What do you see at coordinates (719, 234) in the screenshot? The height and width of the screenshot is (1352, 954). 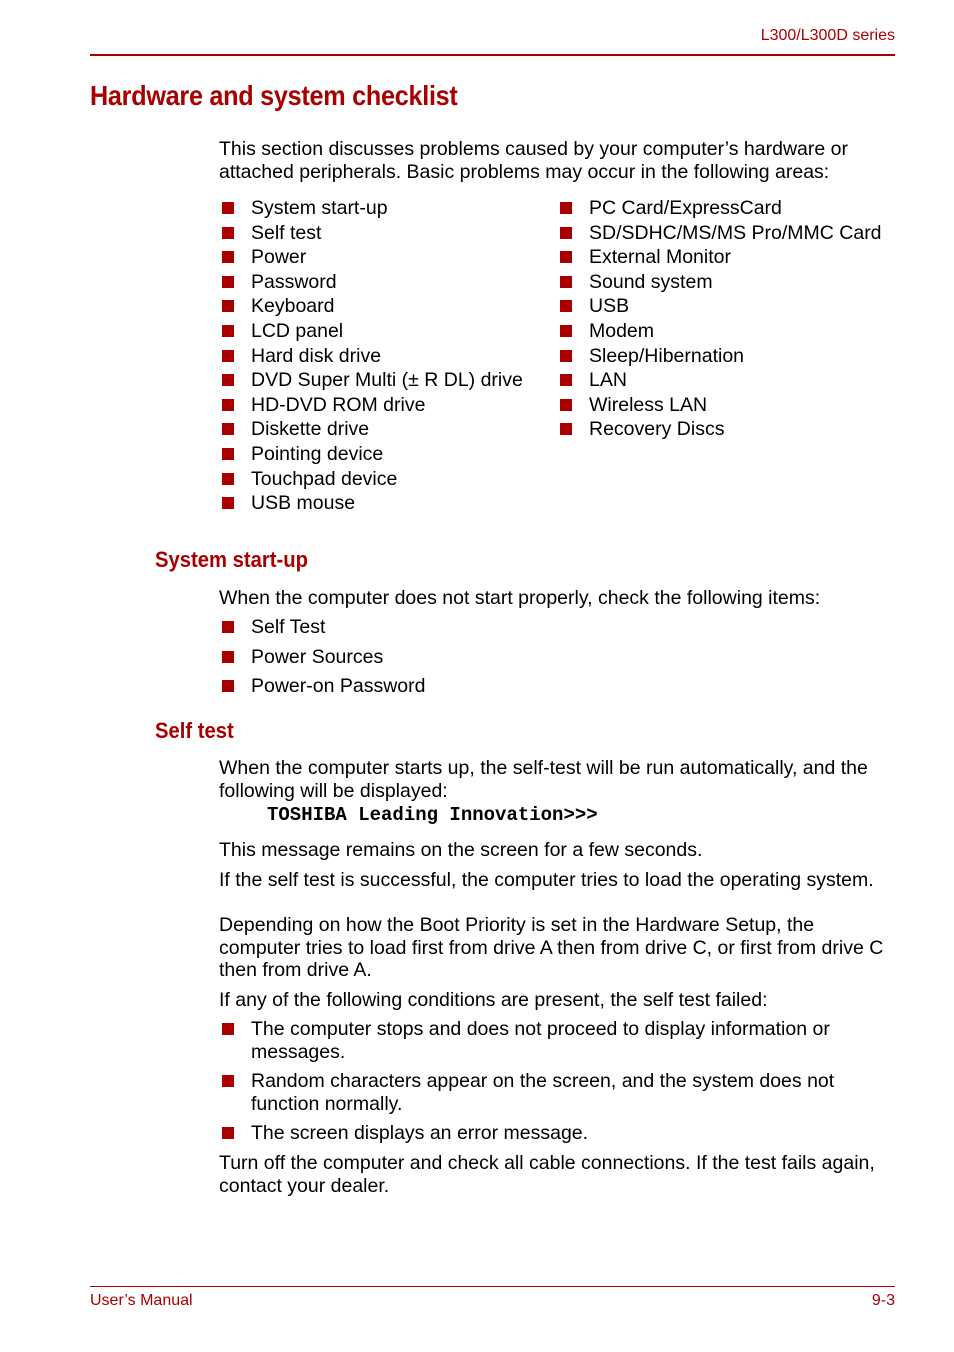 I see `list-item: SD/SDHC/MS/MS Pro/MMC Card` at bounding box center [719, 234].